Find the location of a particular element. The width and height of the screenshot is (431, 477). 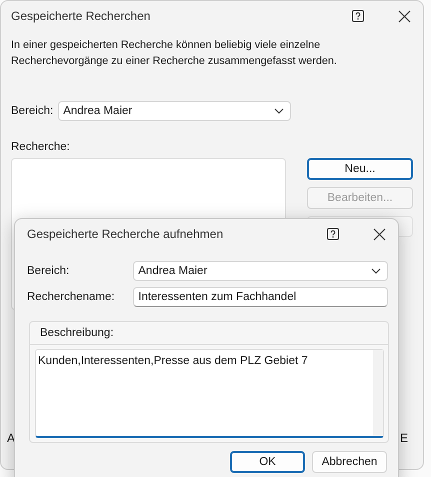

name-field: Interessenten zum Fachhandel is located at coordinates (260, 297).